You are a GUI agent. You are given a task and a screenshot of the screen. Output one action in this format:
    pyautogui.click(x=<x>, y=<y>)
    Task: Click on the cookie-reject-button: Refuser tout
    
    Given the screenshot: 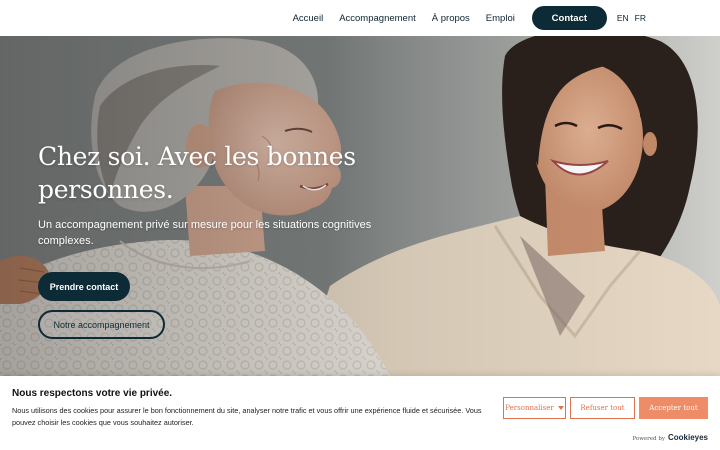 What is the action you would take?
    pyautogui.click(x=602, y=408)
    